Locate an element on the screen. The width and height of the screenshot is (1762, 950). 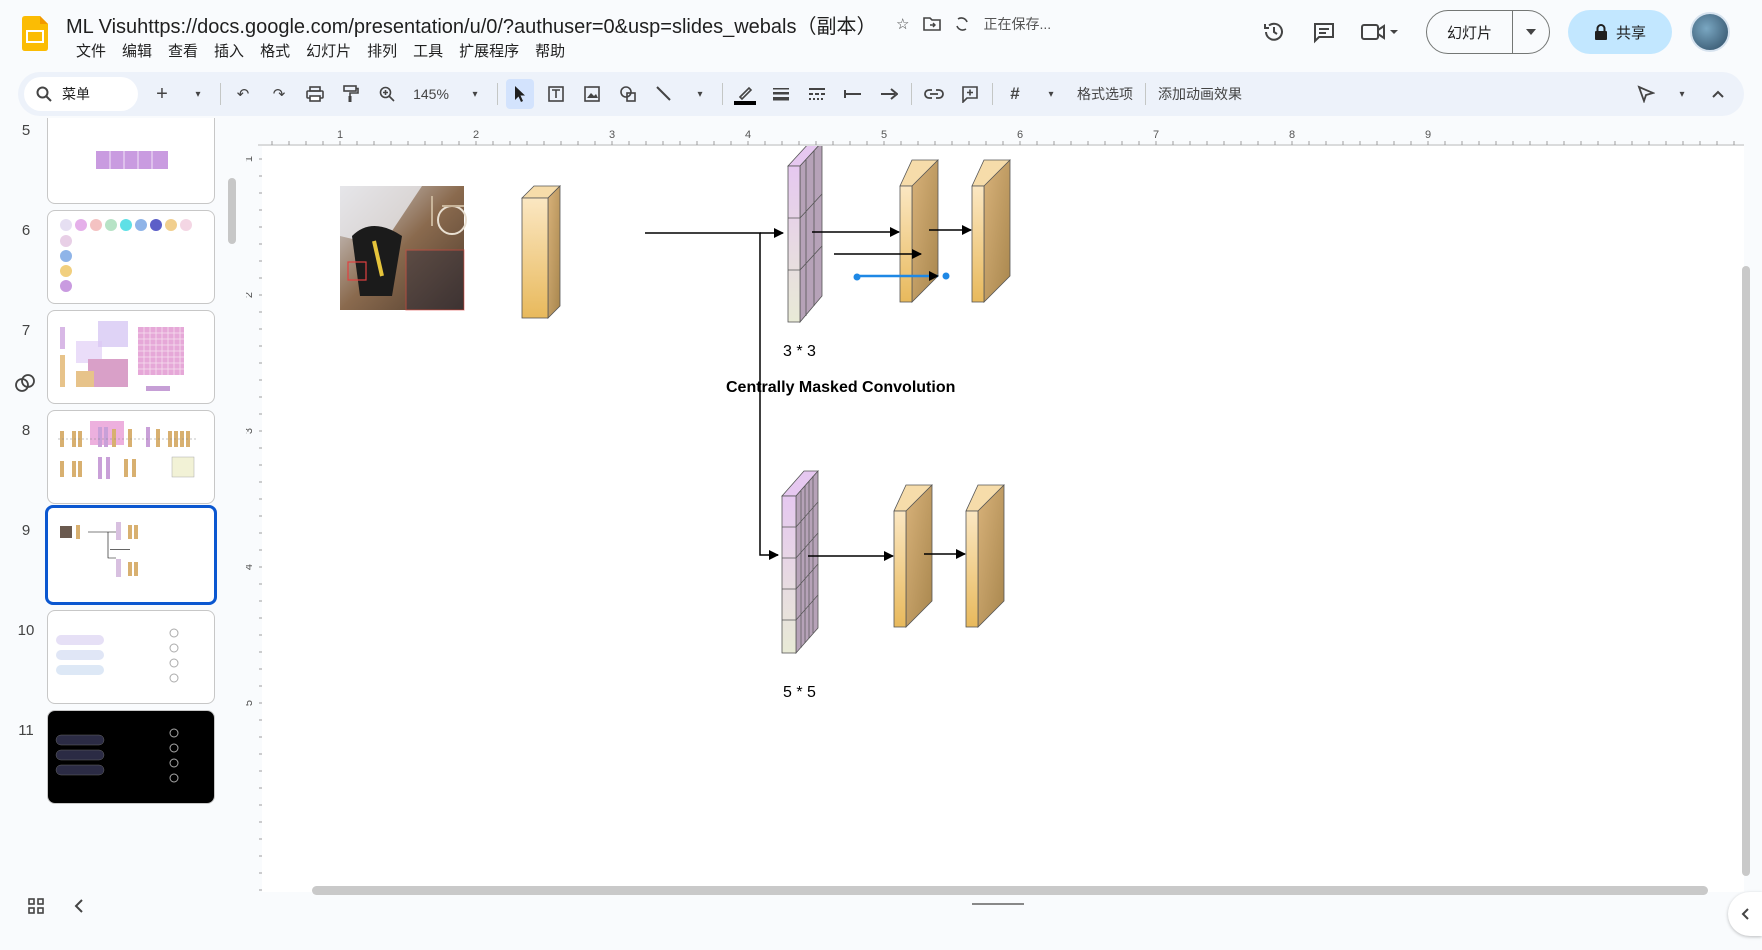
side-panel-toggle-icon is located at coordinates (1745, 914).